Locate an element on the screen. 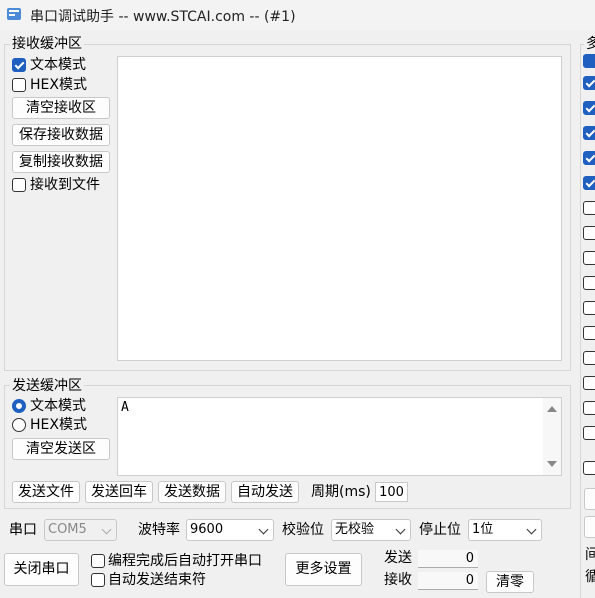 The image size is (595, 598). receive-group-label: 接收缓冲区 is located at coordinates (47, 44).